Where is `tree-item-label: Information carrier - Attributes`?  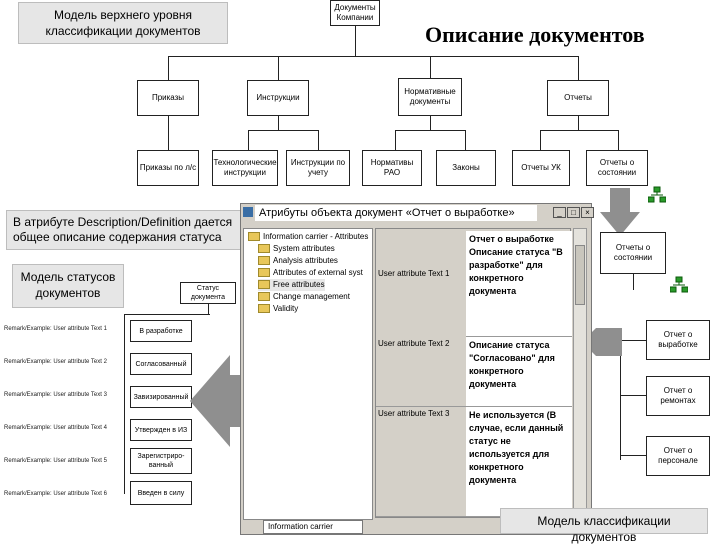
tree-item-label: Information carrier - Attributes is located at coordinates (316, 236).